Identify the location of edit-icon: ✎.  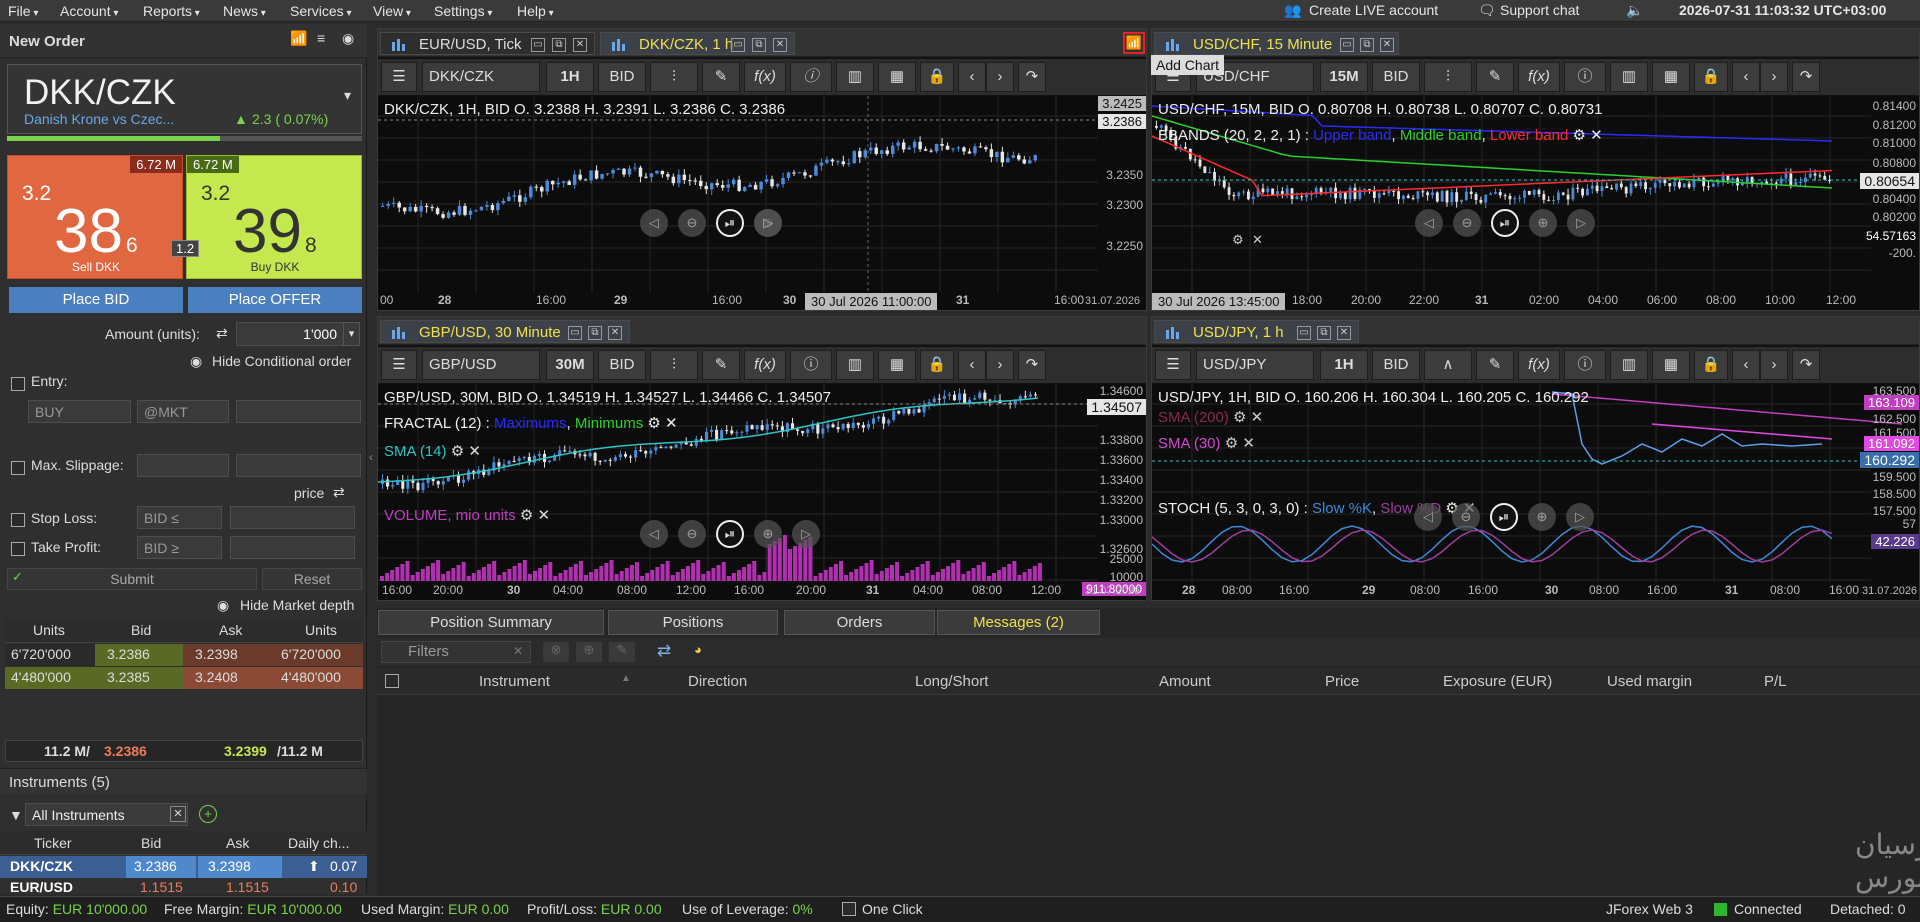
(622, 652).